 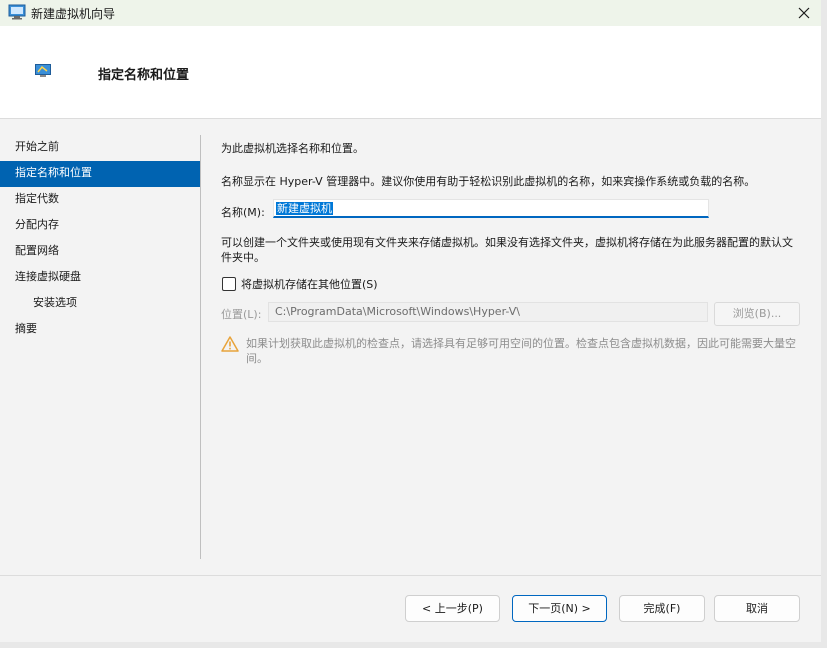 I want to click on background-strip-bottom, so click(x=413, y=645).